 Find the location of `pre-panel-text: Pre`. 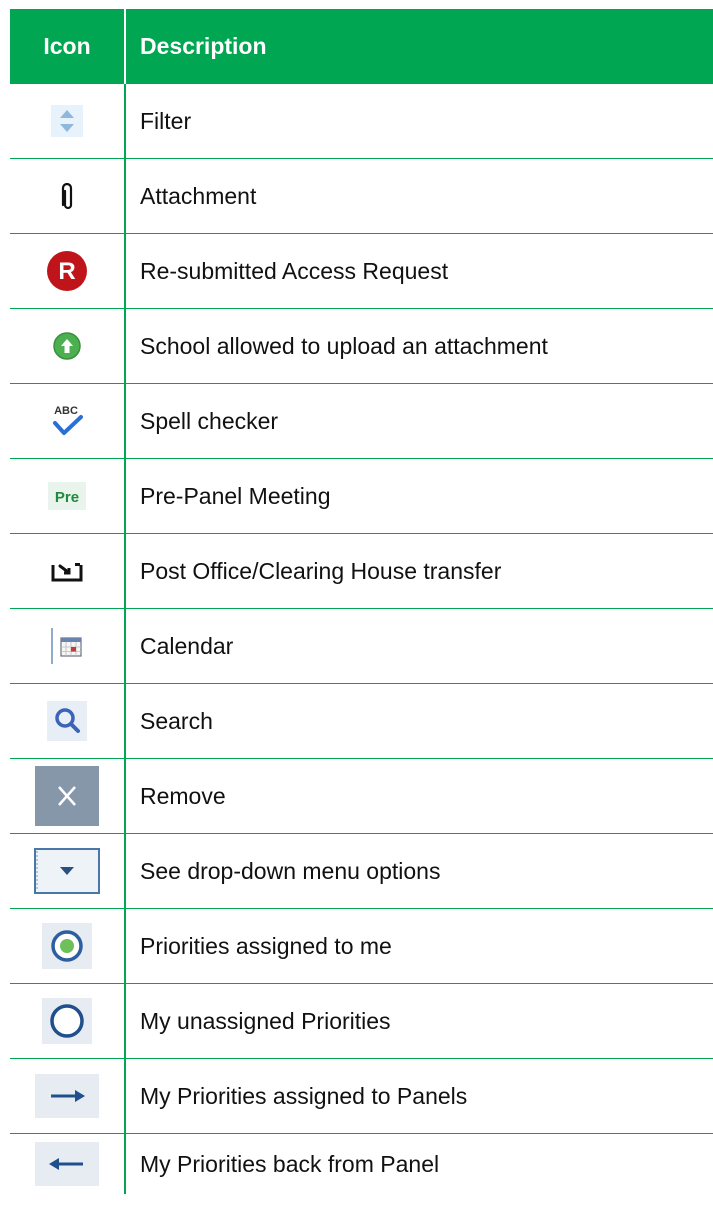

pre-panel-text: Pre is located at coordinates (67, 497).